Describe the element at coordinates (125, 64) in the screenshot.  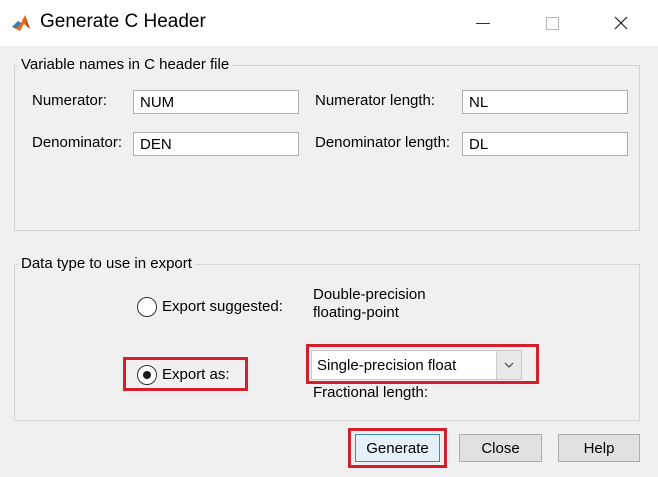
I see `variable-names-group-title: Variable names in C header file` at that location.